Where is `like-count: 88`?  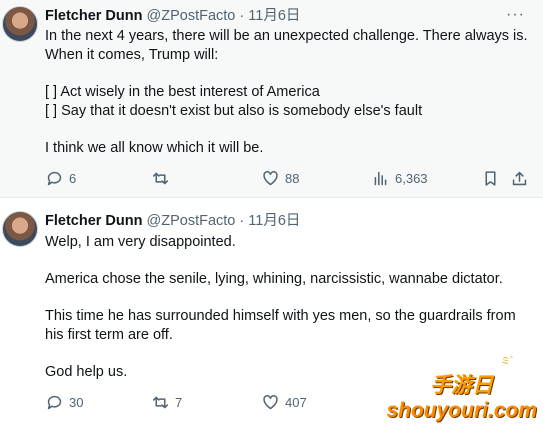
like-count: 88 is located at coordinates (292, 178).